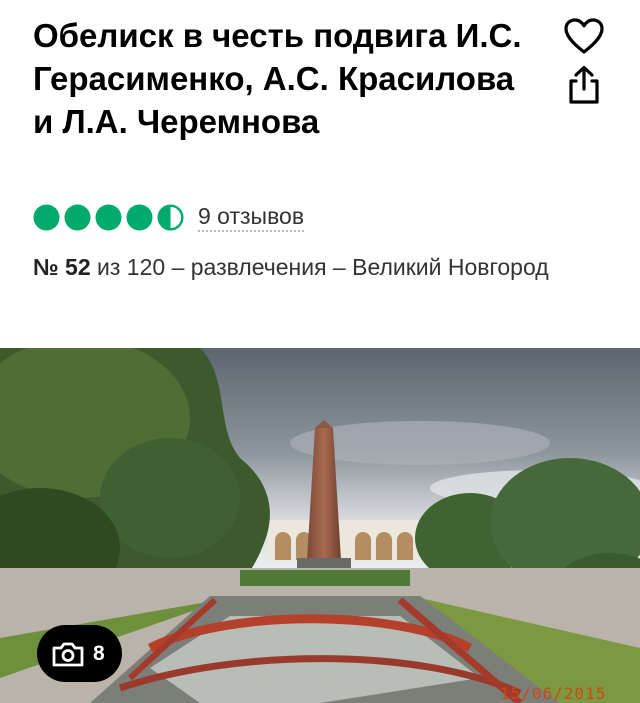  What do you see at coordinates (553, 693) in the screenshot?
I see `photo-date-stamp: 15/06/2015` at bounding box center [553, 693].